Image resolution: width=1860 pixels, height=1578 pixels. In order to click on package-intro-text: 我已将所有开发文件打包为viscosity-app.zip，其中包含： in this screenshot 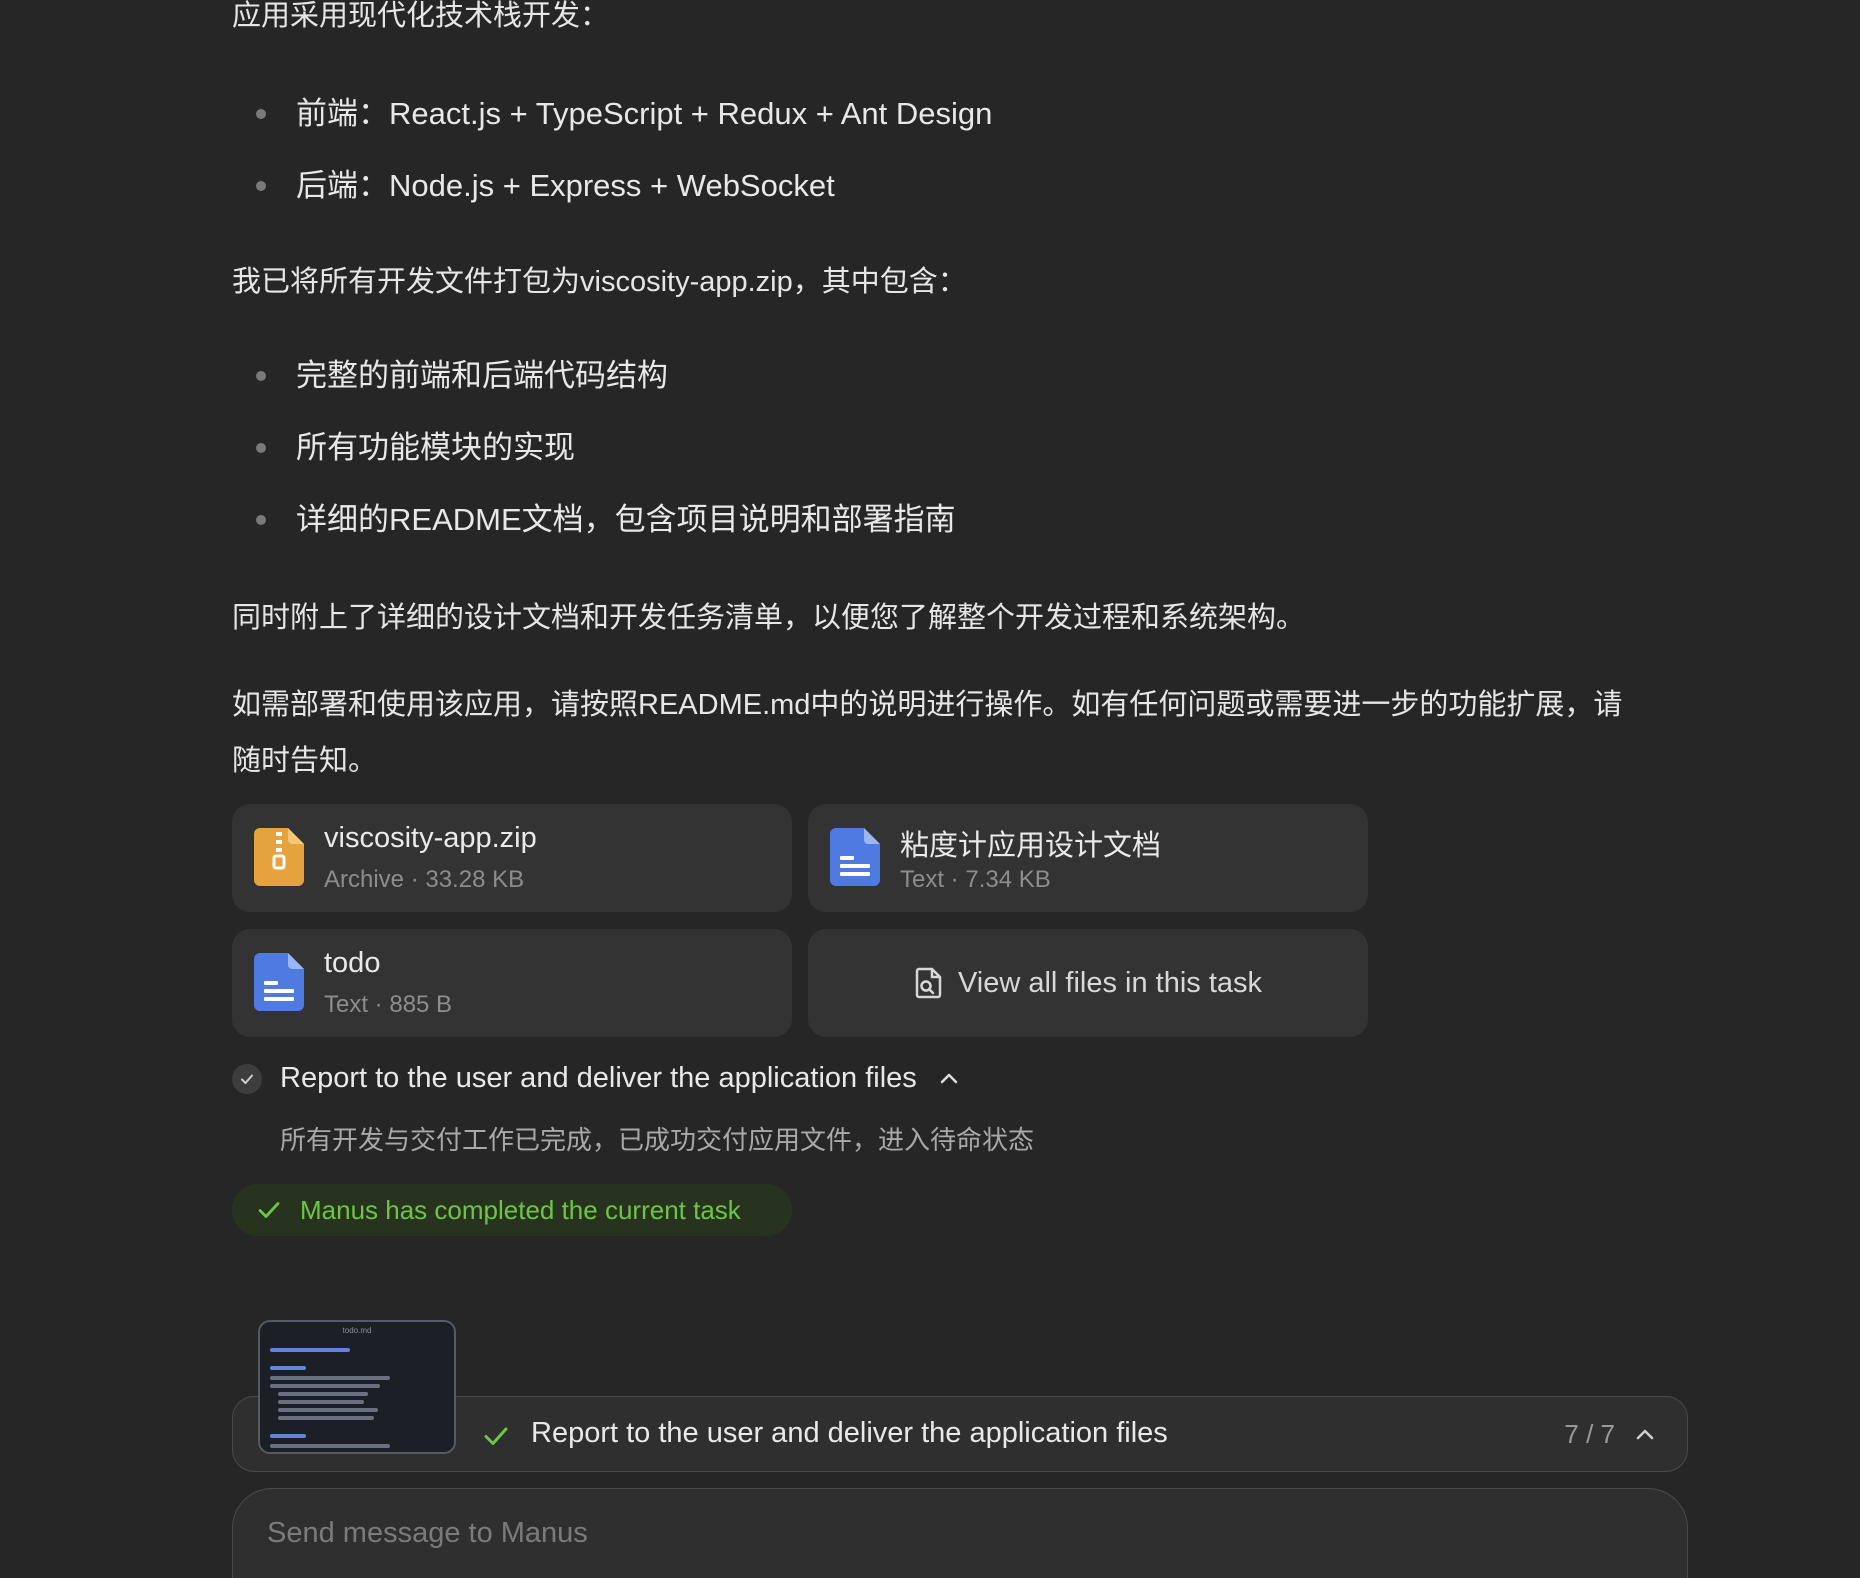, I will do `click(599, 282)`.